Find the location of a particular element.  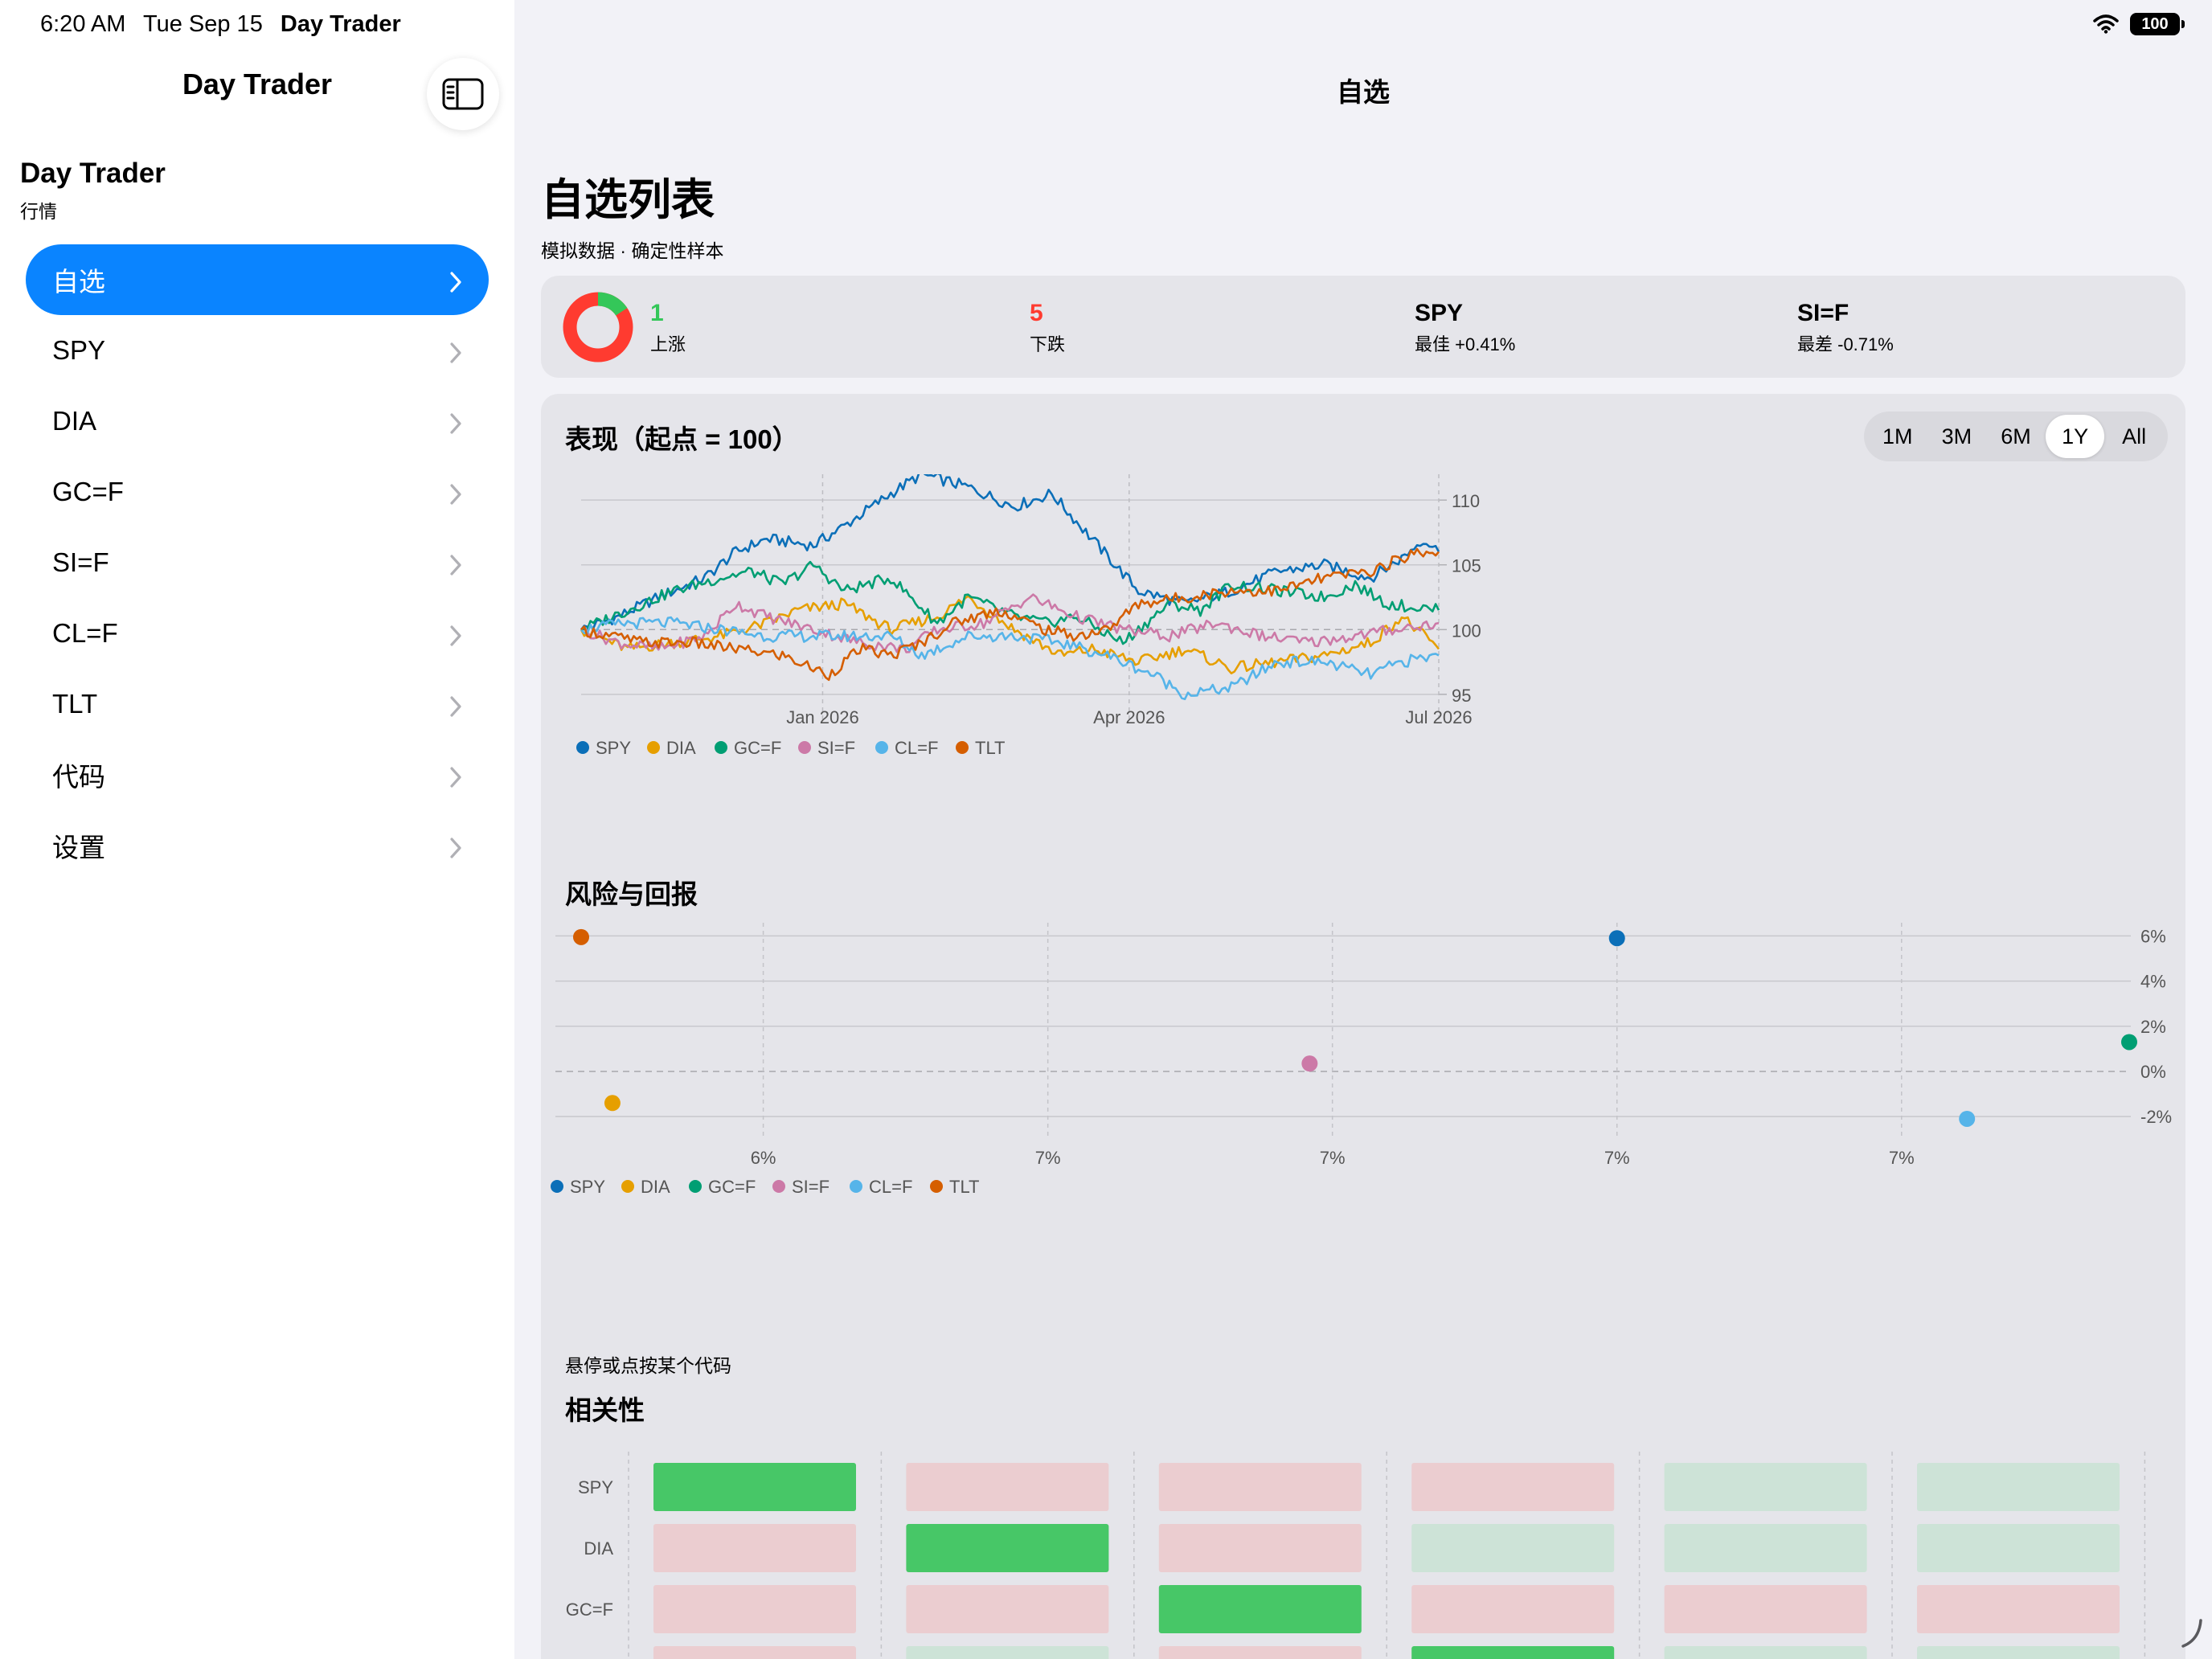

sidebar-item-sif: SI=F is located at coordinates (257, 562).